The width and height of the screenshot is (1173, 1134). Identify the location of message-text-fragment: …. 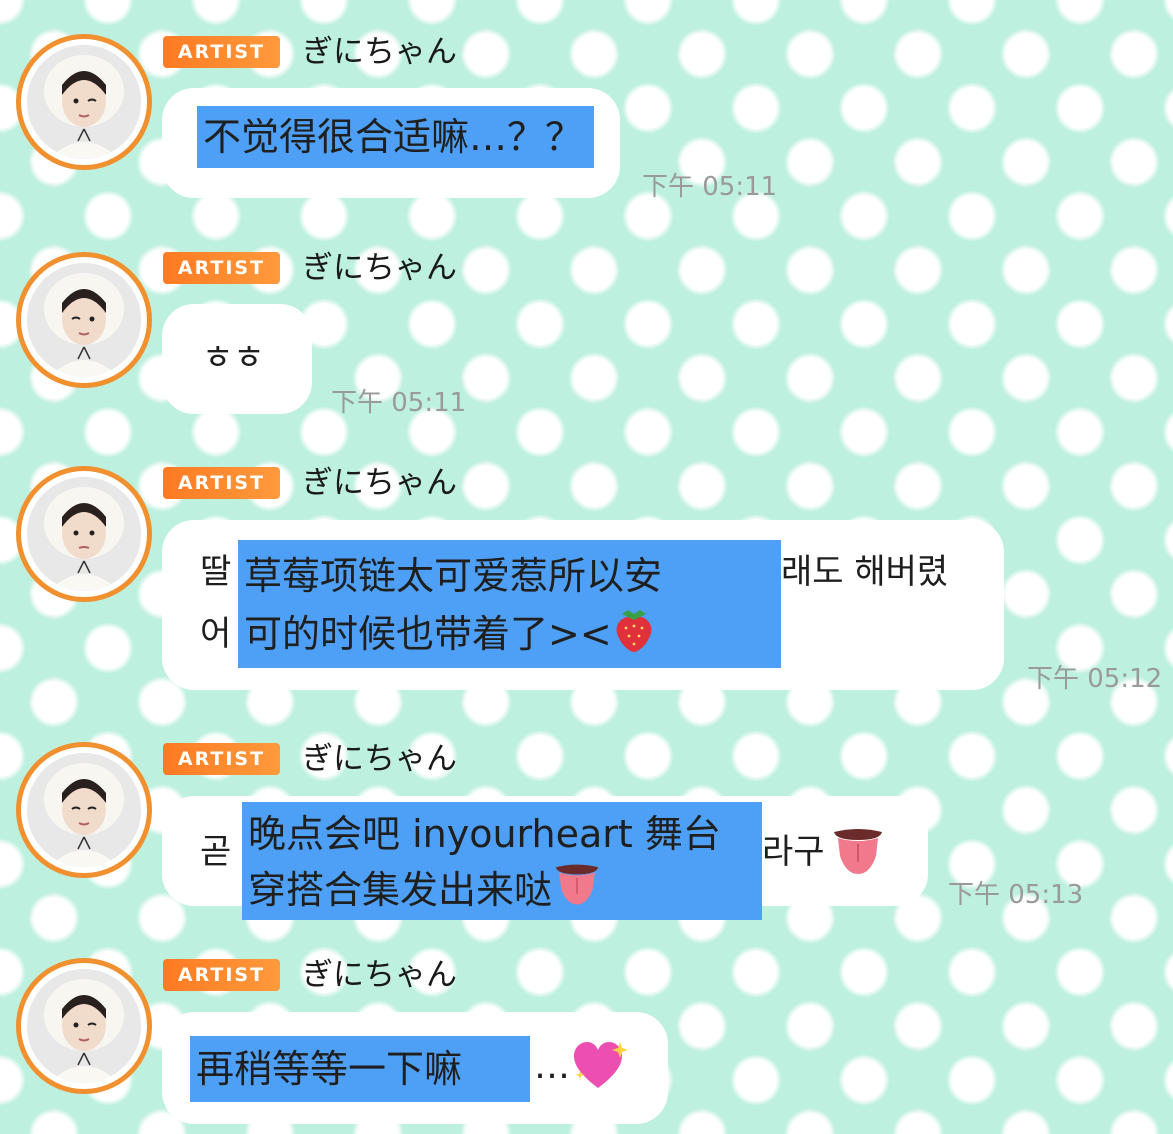
(552, 1066).